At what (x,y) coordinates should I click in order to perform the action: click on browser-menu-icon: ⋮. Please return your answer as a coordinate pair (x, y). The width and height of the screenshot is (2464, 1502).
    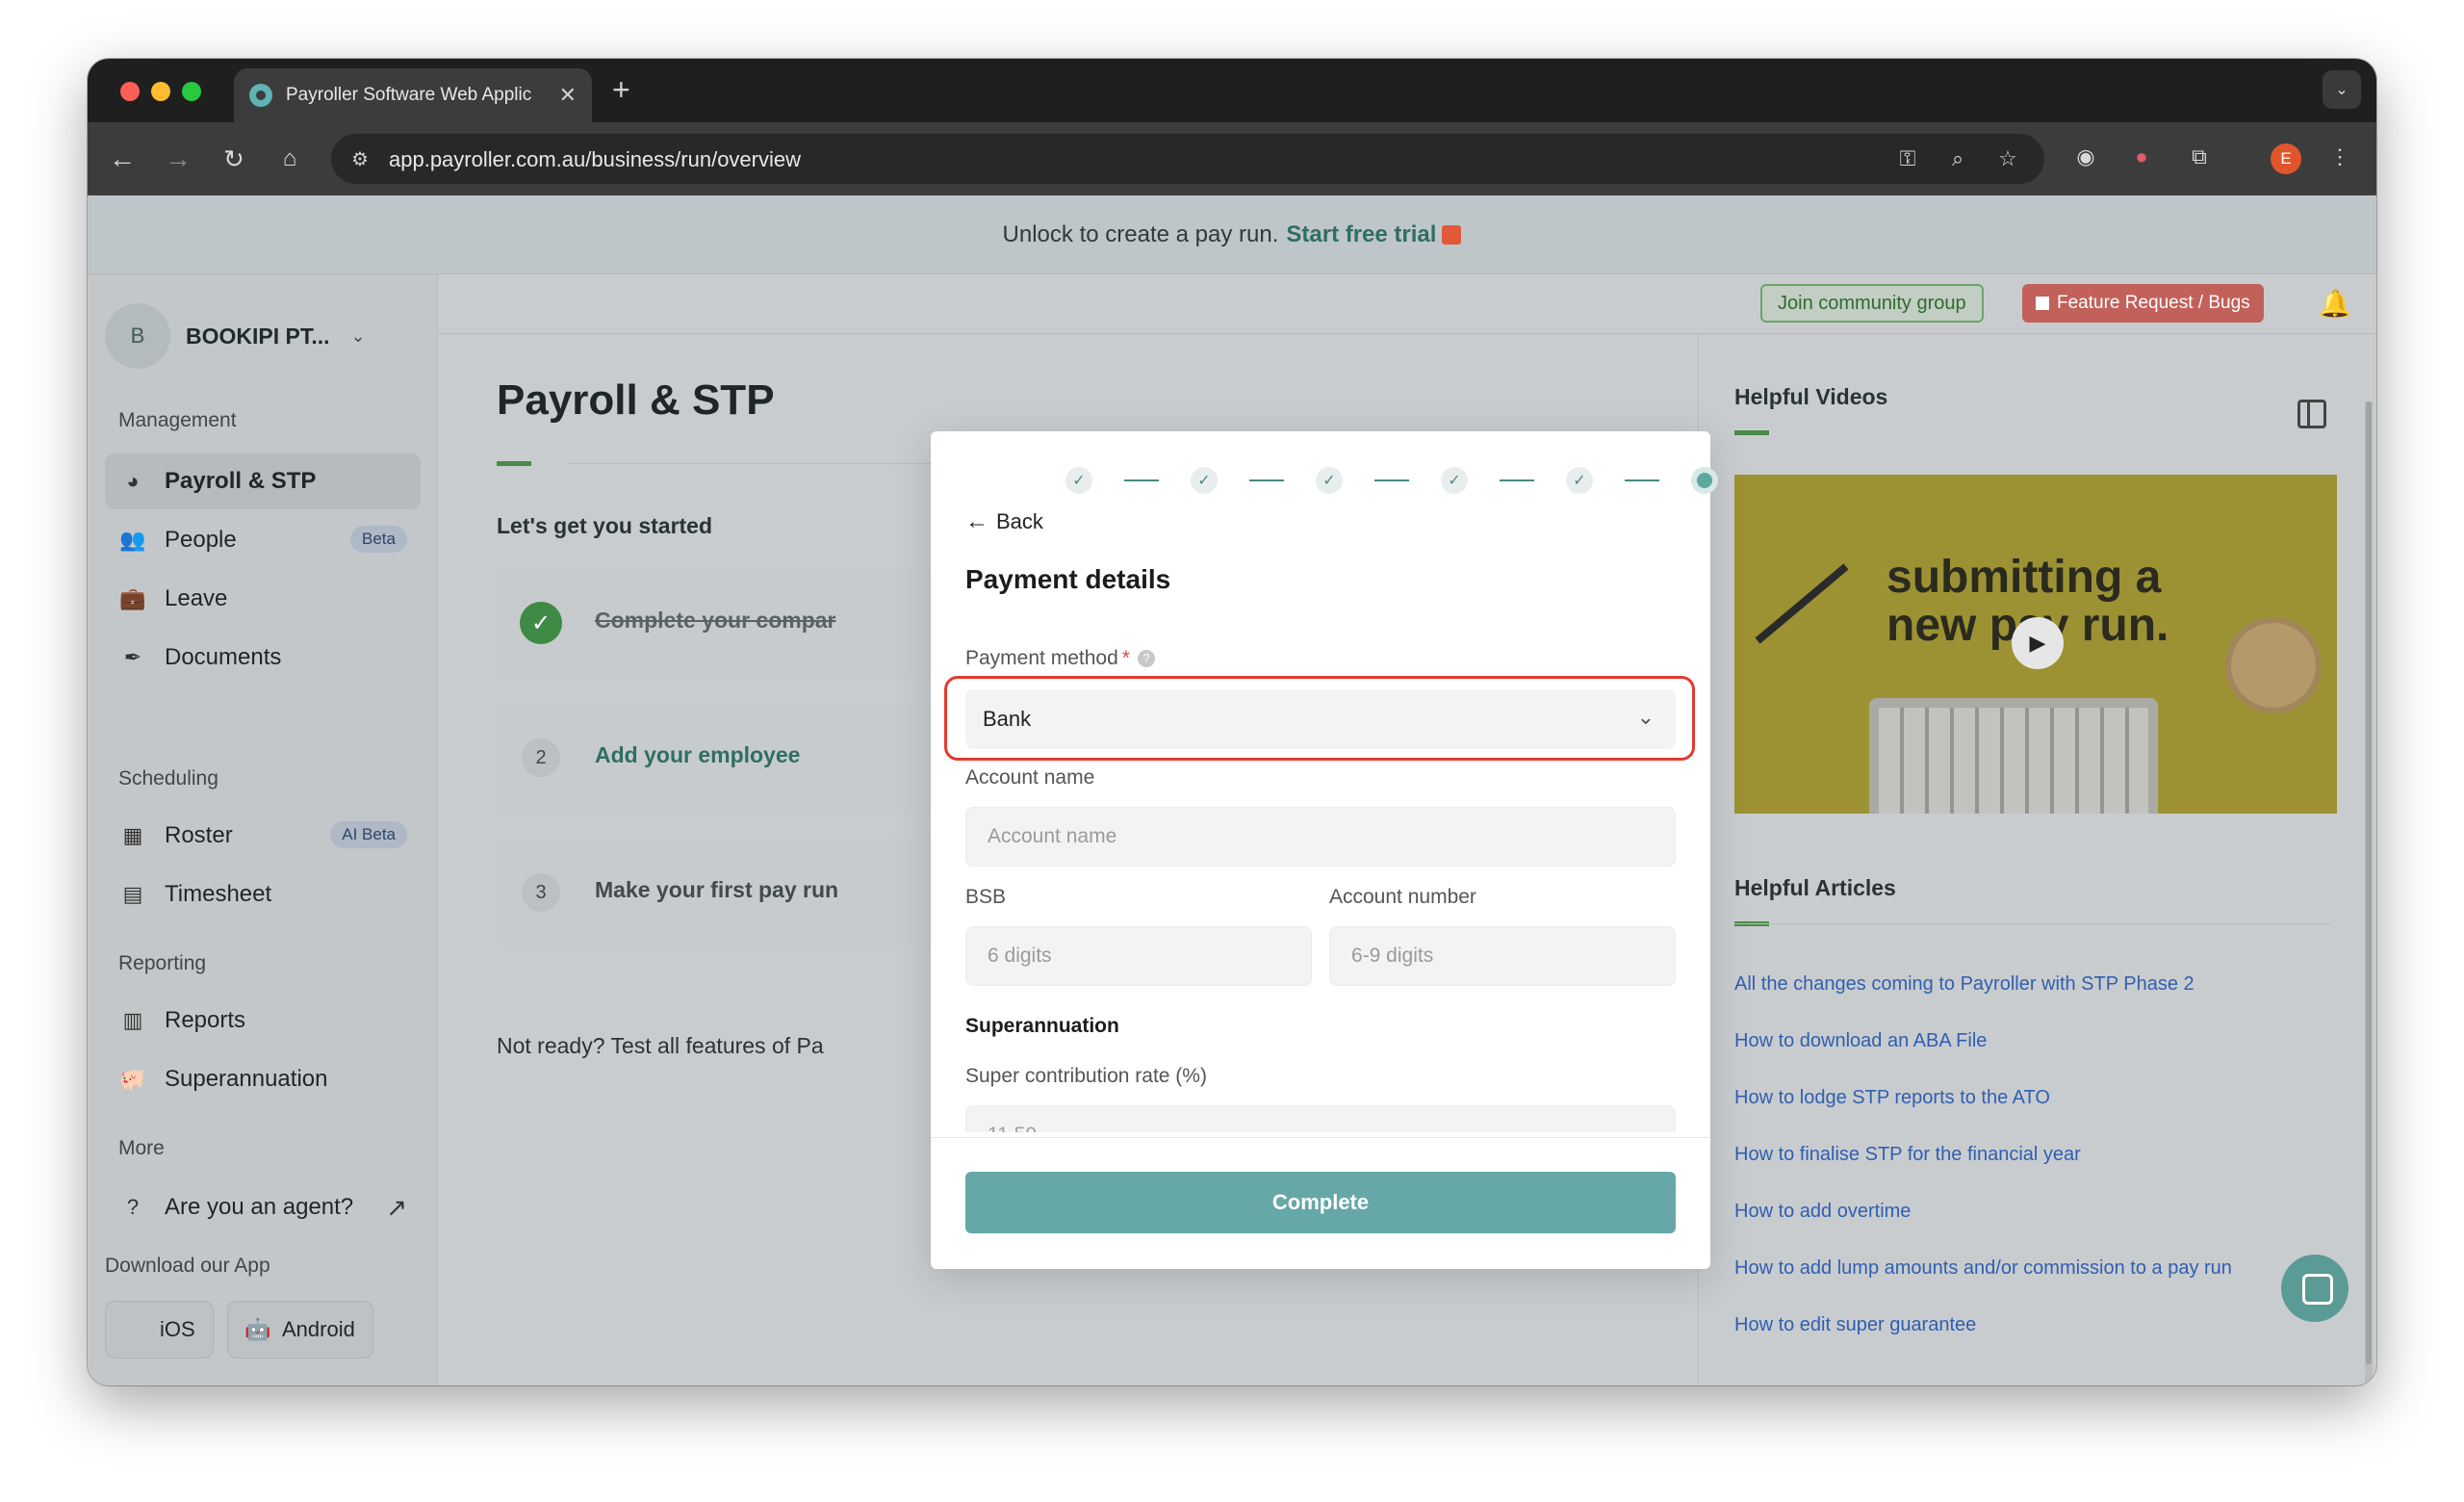
    Looking at the image, I should click on (2339, 157).